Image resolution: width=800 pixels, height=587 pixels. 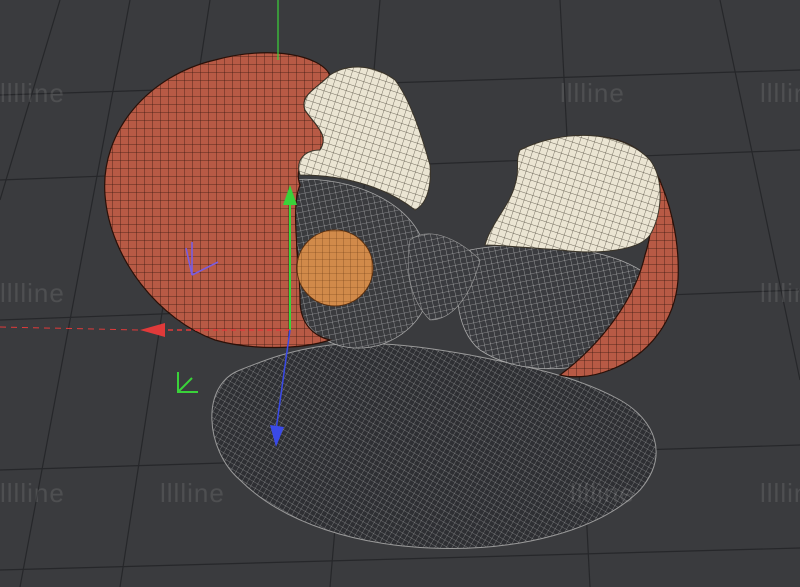 What do you see at coordinates (572, 193) in the screenshot?
I see `eggshell-right-inner` at bounding box center [572, 193].